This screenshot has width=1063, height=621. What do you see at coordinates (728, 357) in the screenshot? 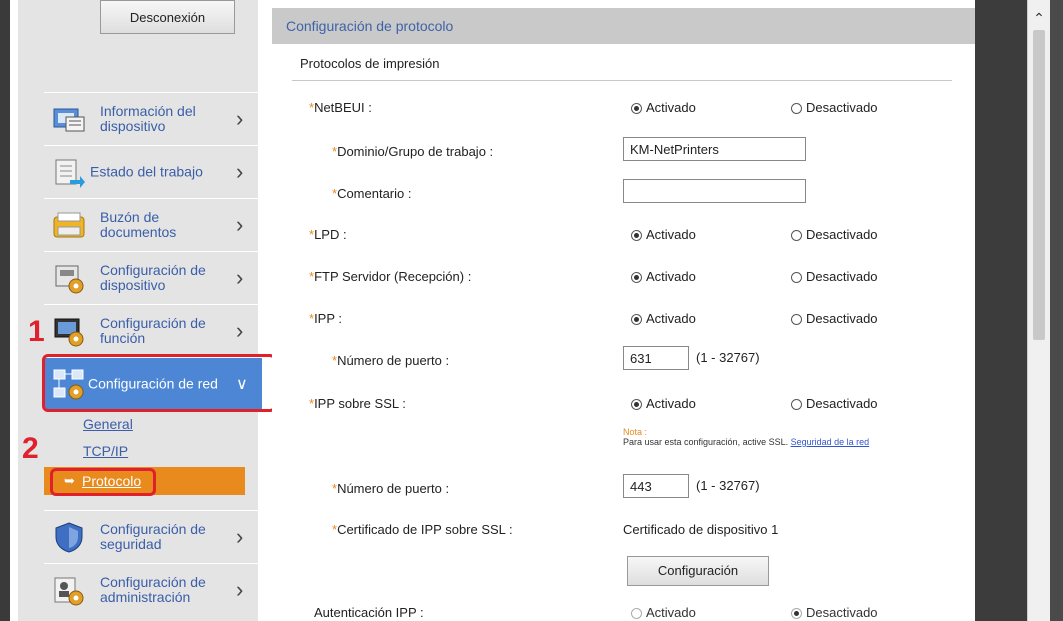
I see `ipp-port-range: (1 - 32767)` at bounding box center [728, 357].